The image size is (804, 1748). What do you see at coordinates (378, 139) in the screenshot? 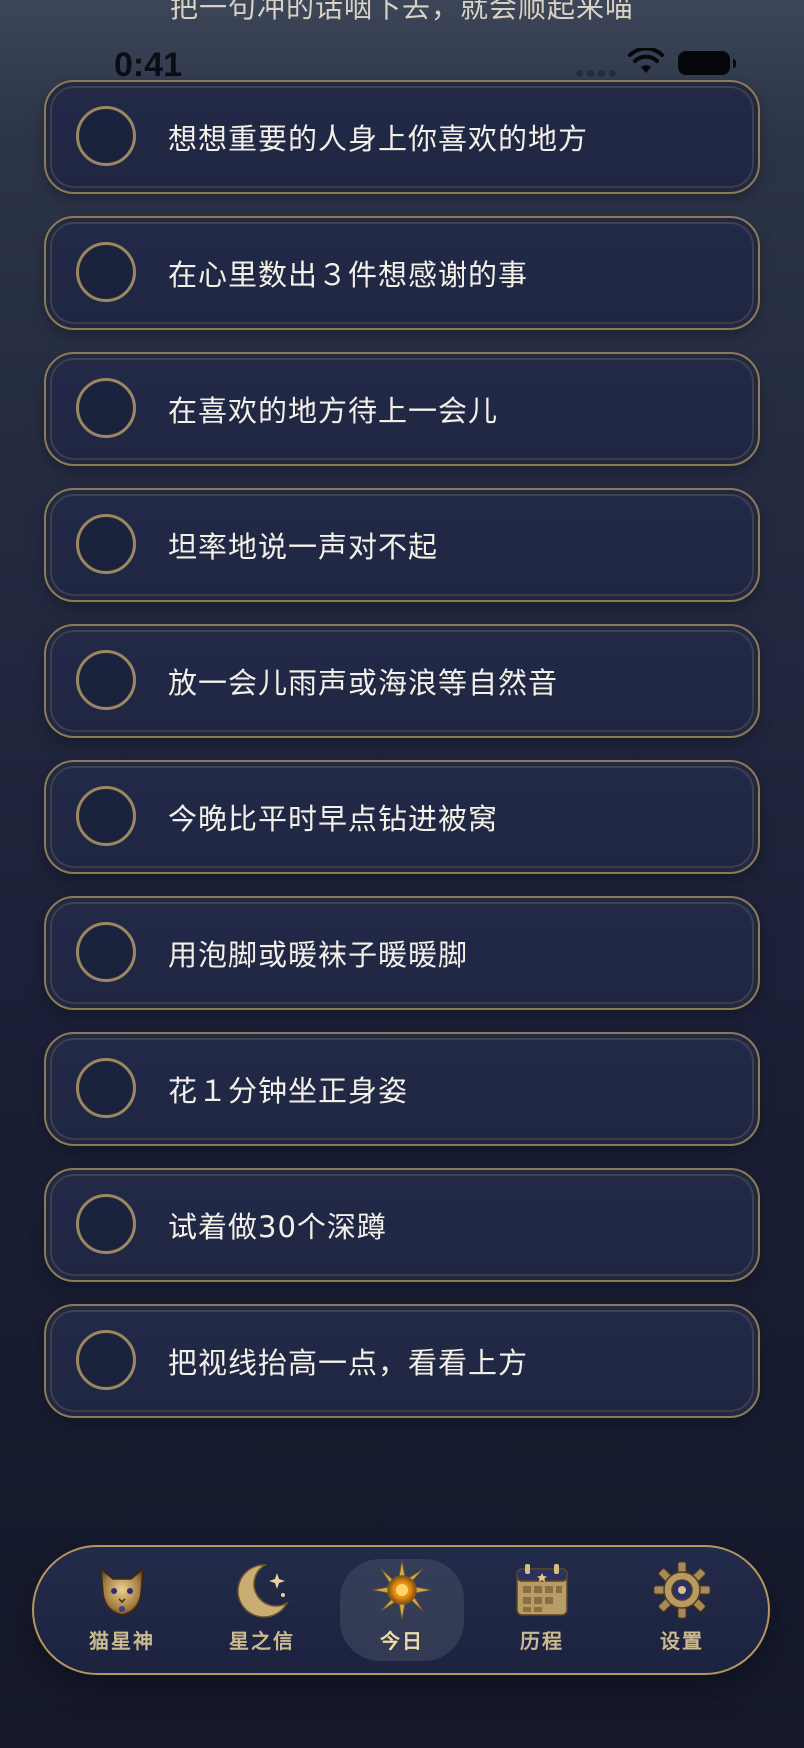
I see `task-label: 想想重要的人身上你喜欢的地方` at bounding box center [378, 139].